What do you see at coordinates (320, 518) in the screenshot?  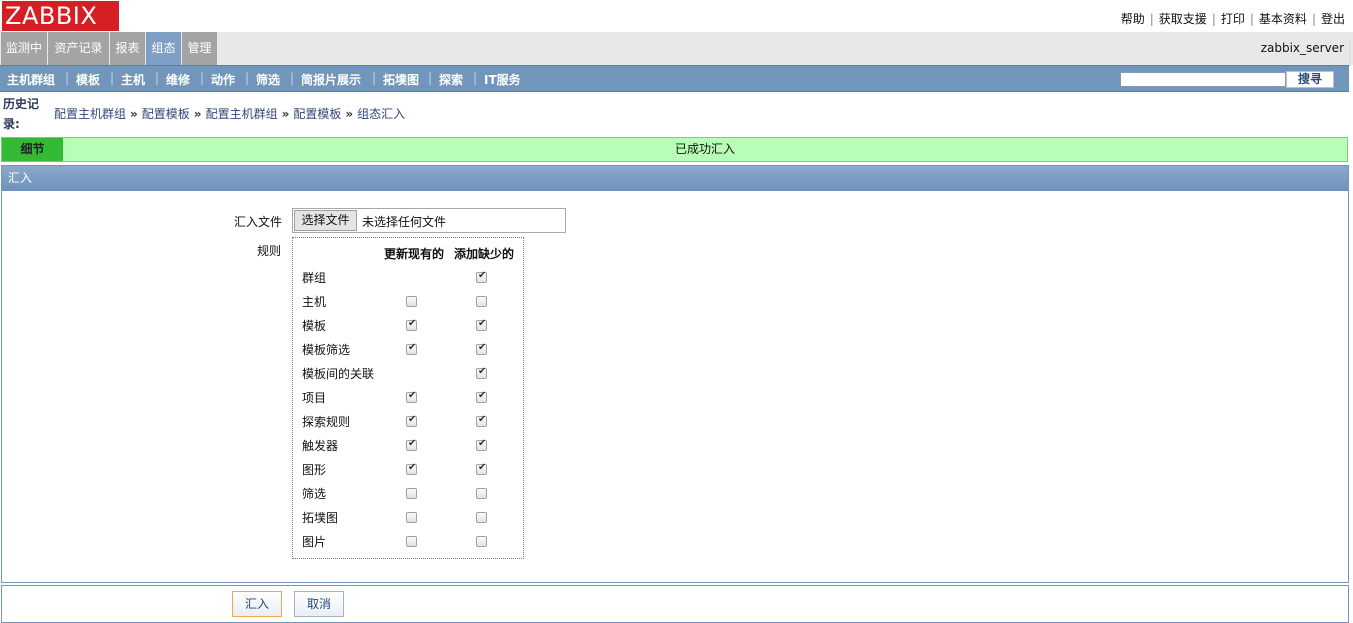 I see `rule-name: 拓墣图` at bounding box center [320, 518].